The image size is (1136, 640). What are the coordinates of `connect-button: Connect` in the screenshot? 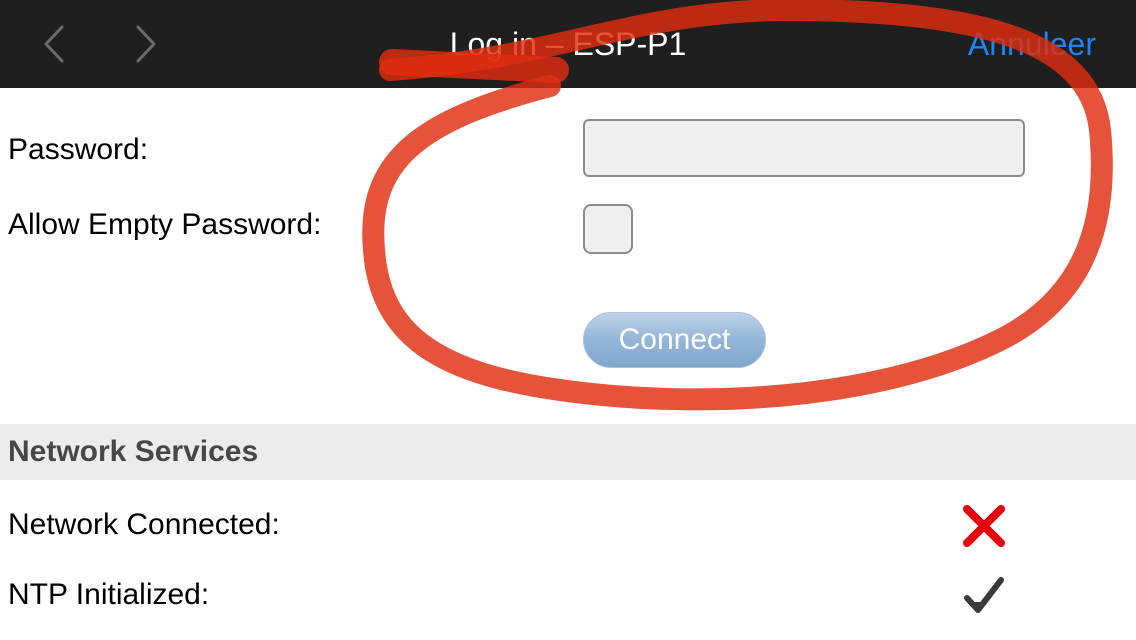 It's located at (674, 340).